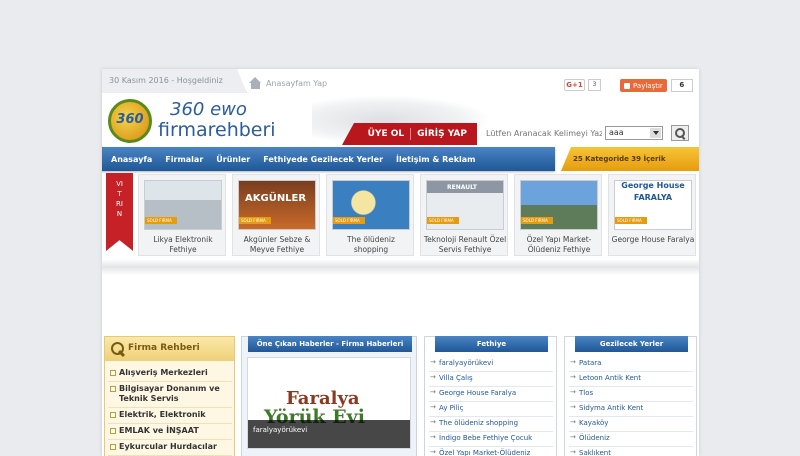 This screenshot has height=456, width=800. Describe the element at coordinates (491, 364) in the screenshot. I see `list-item: faralyayörükevi` at that location.